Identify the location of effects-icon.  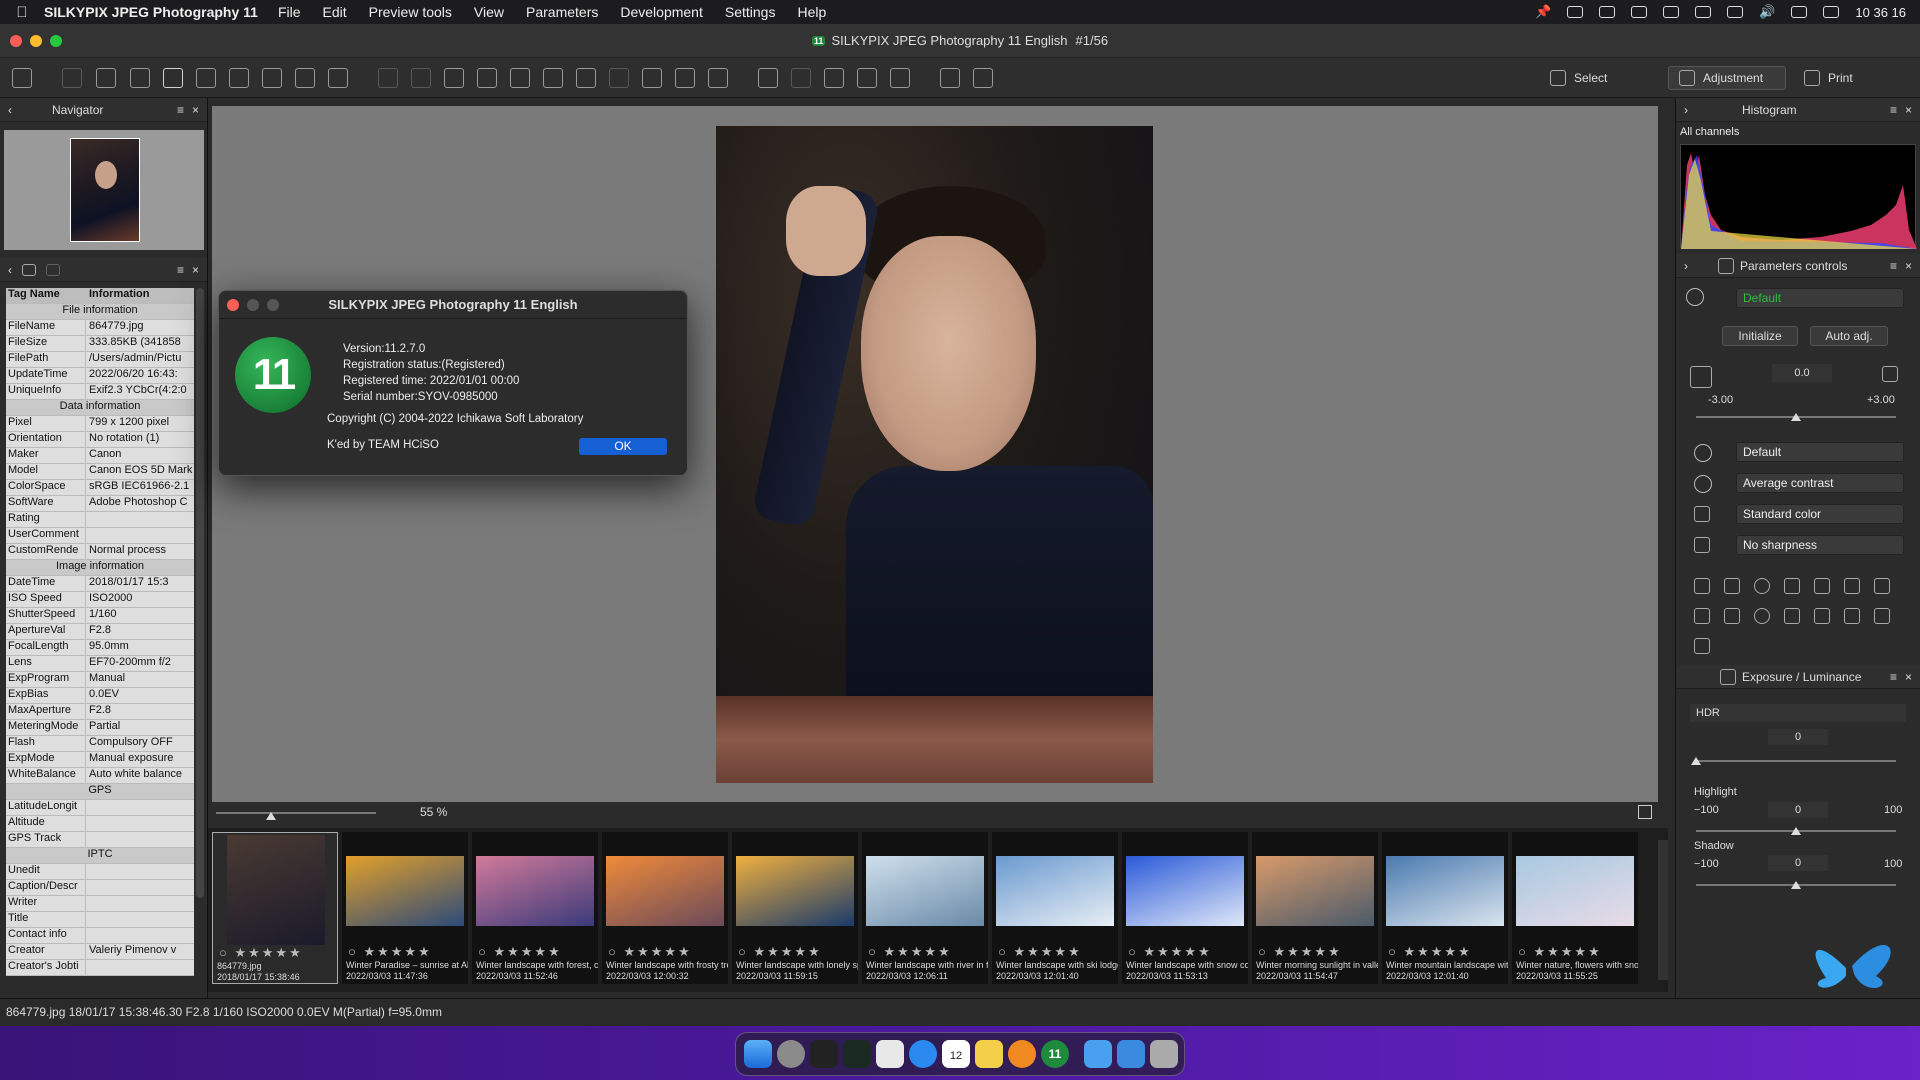
(1702, 646).